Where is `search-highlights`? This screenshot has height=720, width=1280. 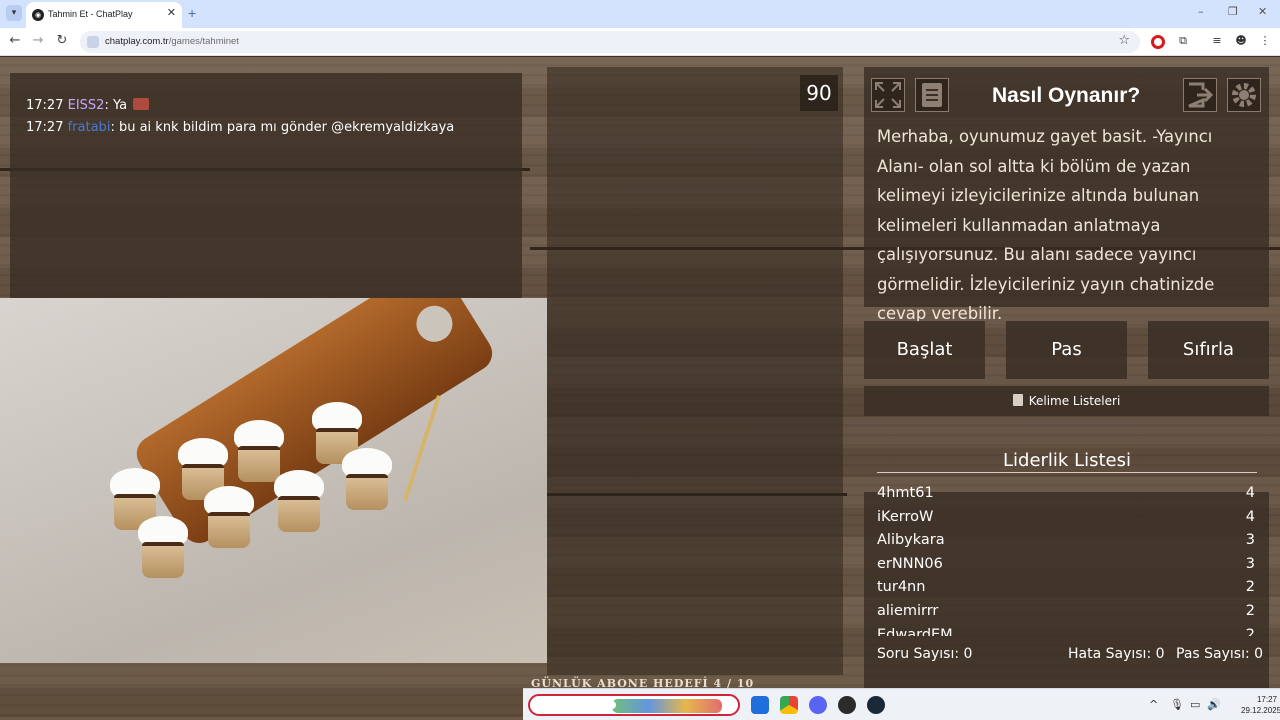
search-highlights is located at coordinates (667, 706).